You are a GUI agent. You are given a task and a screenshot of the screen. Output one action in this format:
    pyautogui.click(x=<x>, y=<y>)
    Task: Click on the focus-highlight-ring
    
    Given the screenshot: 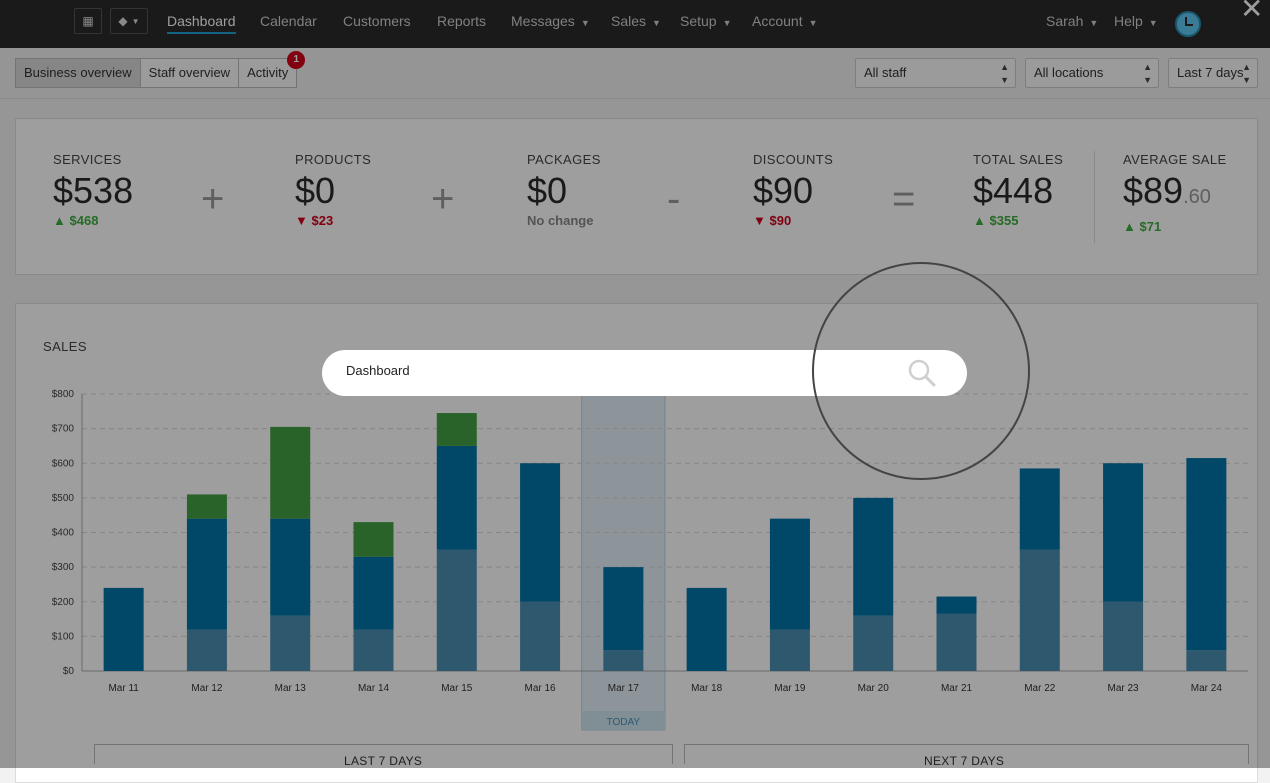 What is the action you would take?
    pyautogui.click(x=921, y=371)
    